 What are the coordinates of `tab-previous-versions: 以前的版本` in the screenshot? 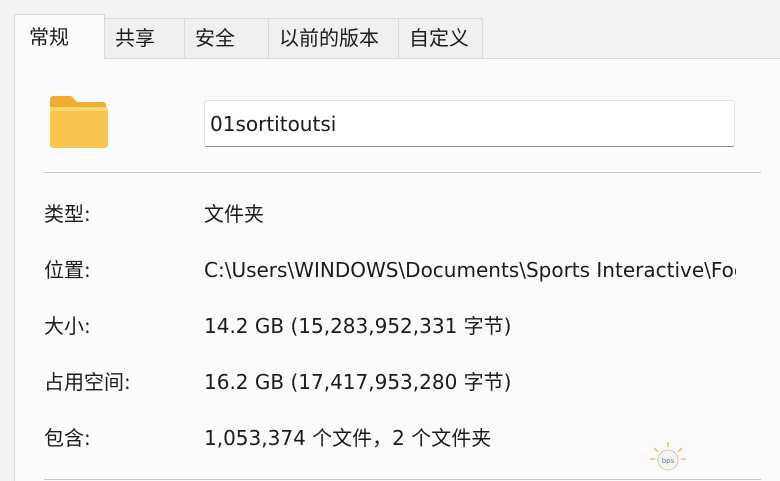 It's located at (333, 38).